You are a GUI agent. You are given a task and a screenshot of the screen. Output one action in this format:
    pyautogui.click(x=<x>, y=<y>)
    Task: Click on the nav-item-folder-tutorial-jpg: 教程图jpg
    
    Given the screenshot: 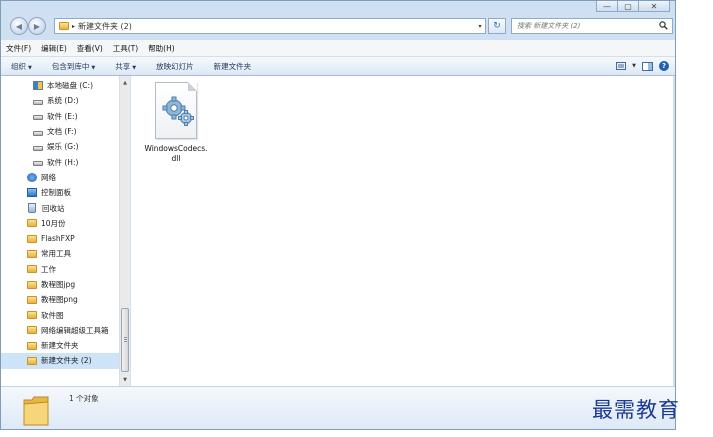 What is the action you would take?
    pyautogui.click(x=60, y=284)
    